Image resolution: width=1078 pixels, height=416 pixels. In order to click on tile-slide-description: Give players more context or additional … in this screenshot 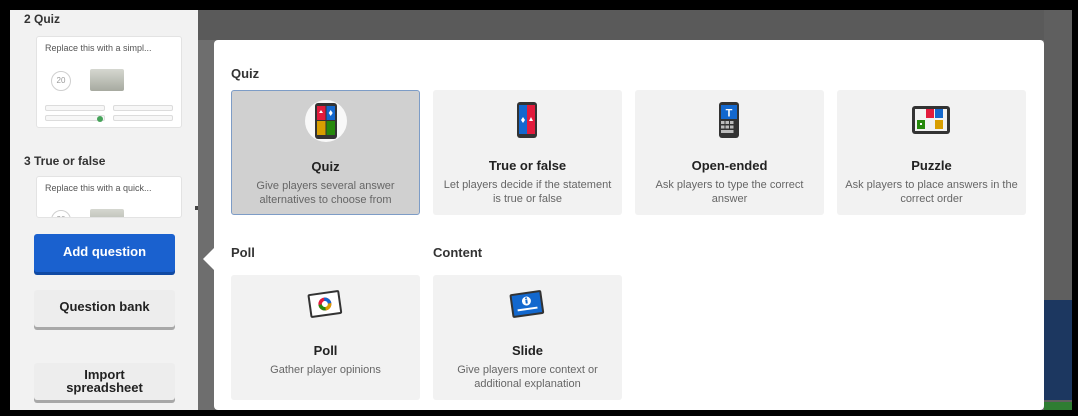, I will do `click(527, 377)`.